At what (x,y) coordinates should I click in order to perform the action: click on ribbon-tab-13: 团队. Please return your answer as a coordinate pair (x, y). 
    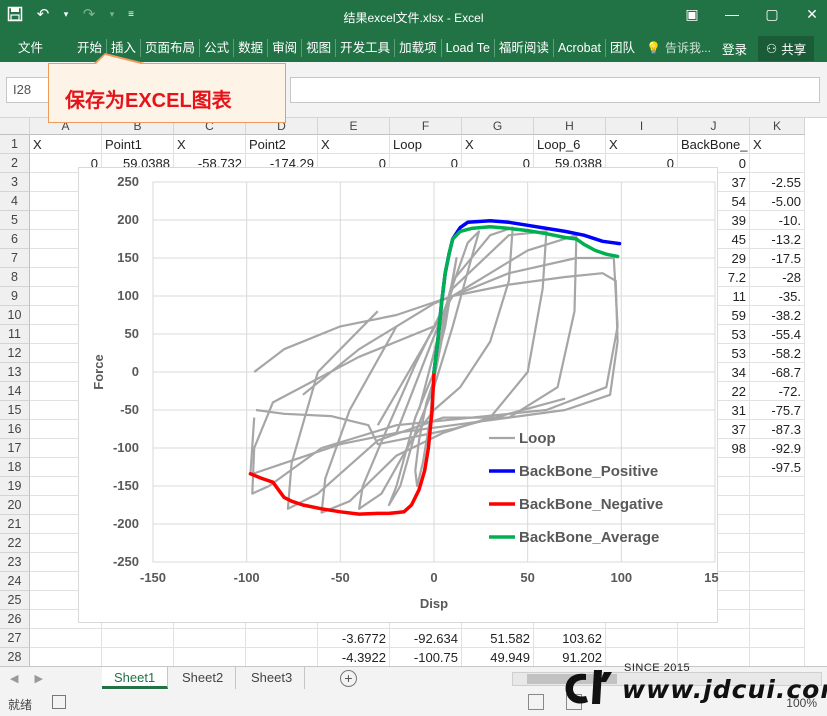
    Looking at the image, I should click on (622, 48).